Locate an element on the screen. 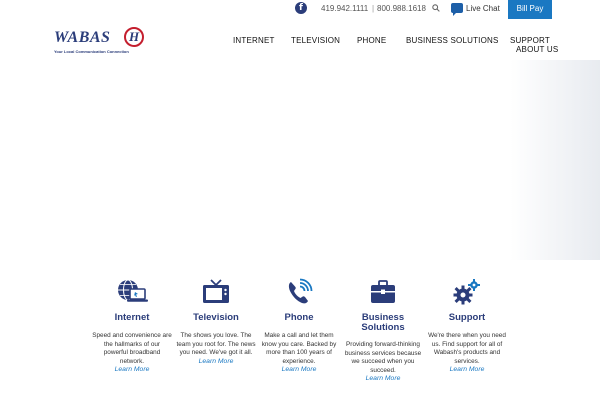 The height and width of the screenshot is (400, 600). chat-bubble-icon is located at coordinates (457, 9).